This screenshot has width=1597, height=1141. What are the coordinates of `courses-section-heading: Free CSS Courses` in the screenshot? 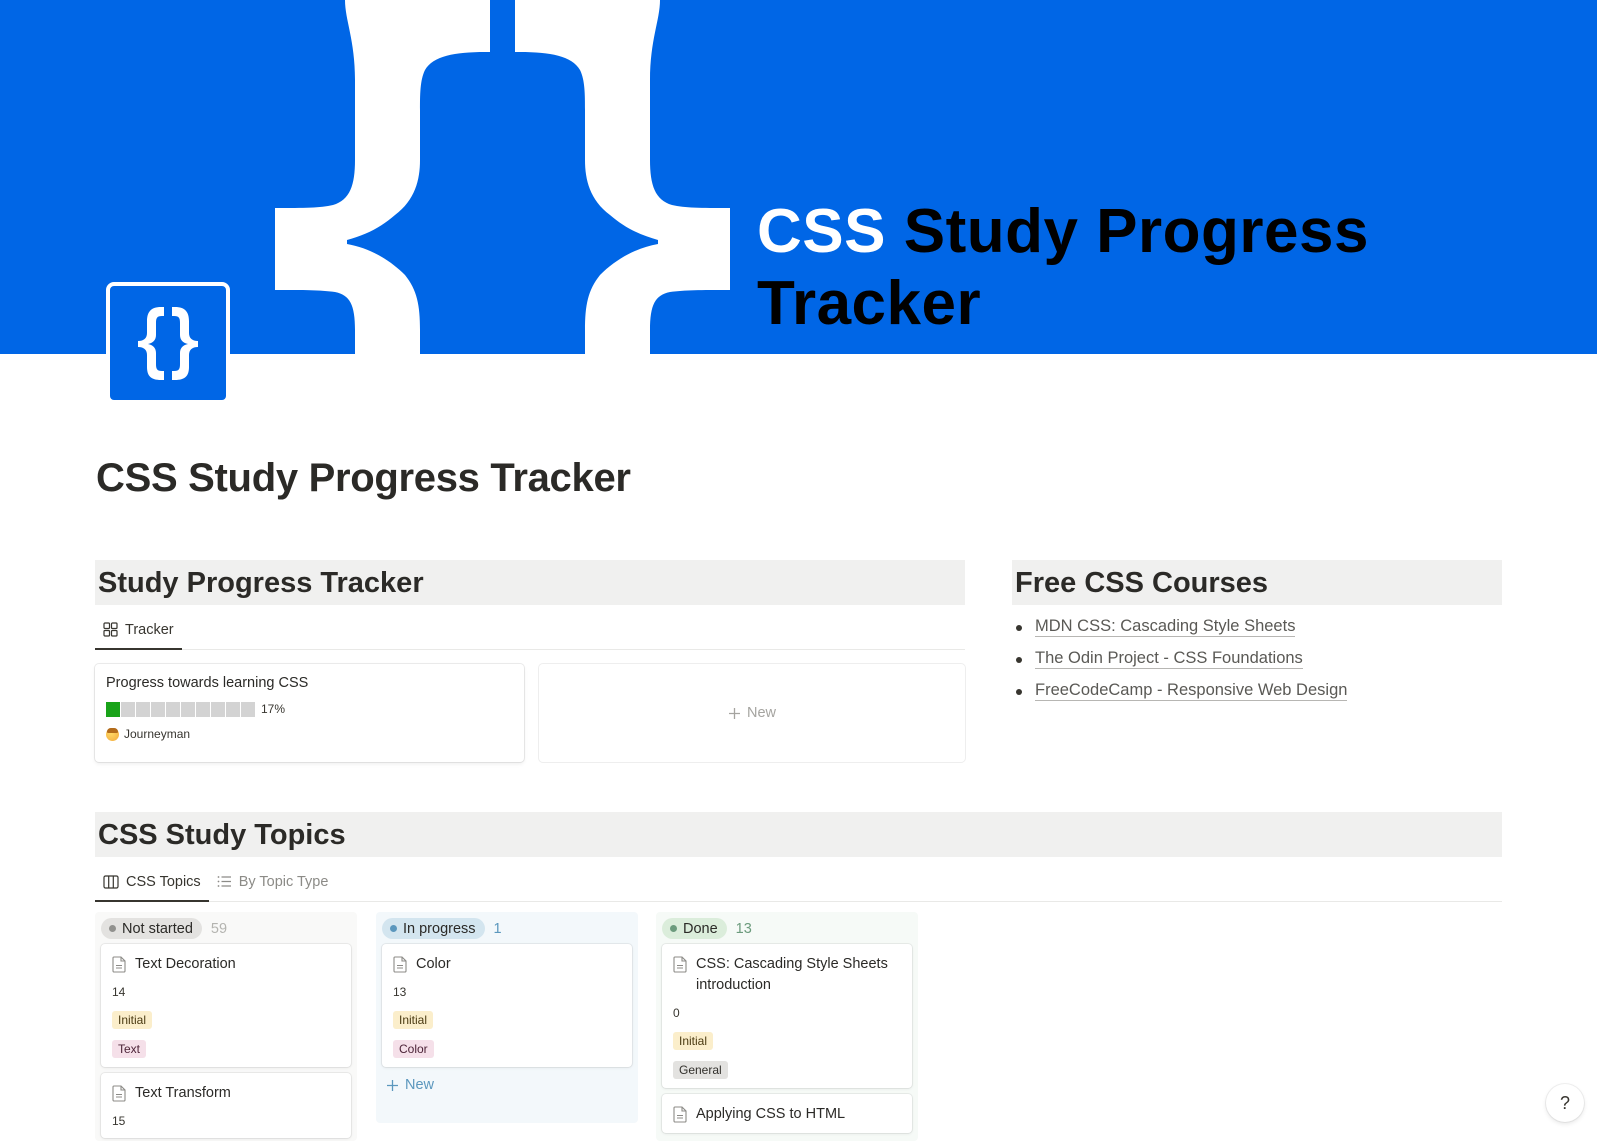 It's located at (1257, 582).